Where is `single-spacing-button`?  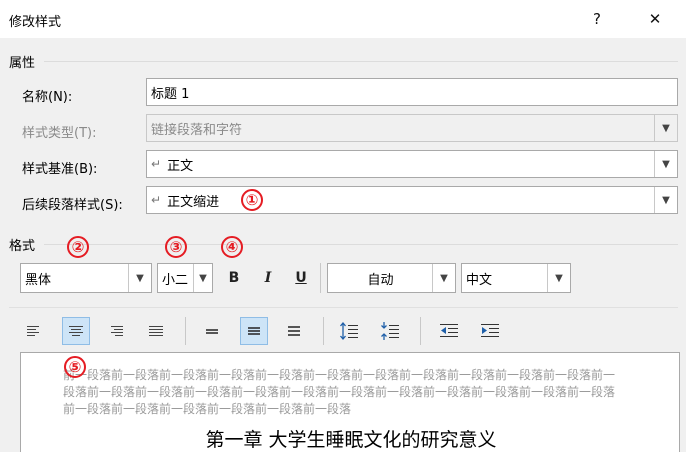
single-spacing-button is located at coordinates (212, 331).